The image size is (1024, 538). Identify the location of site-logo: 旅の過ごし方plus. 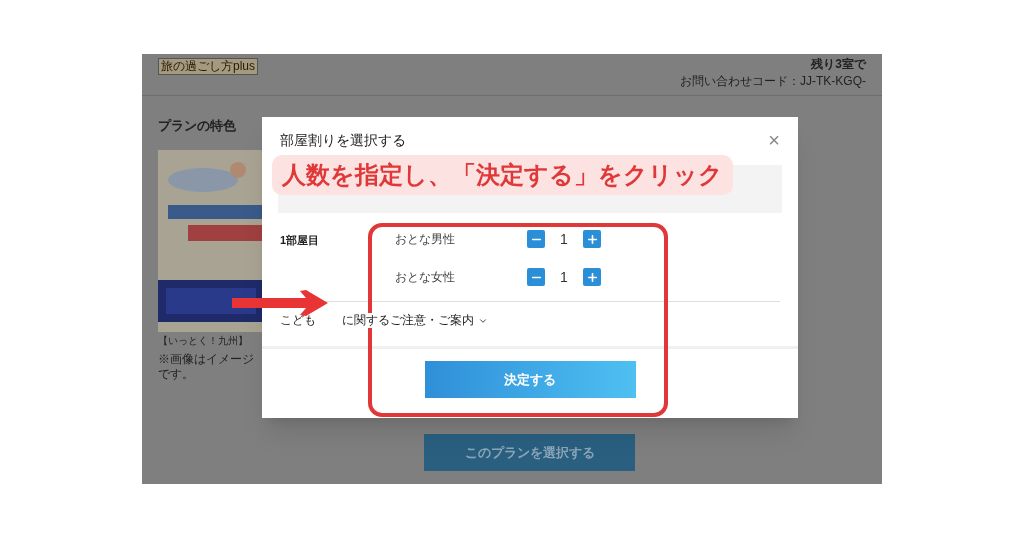
(208, 66).